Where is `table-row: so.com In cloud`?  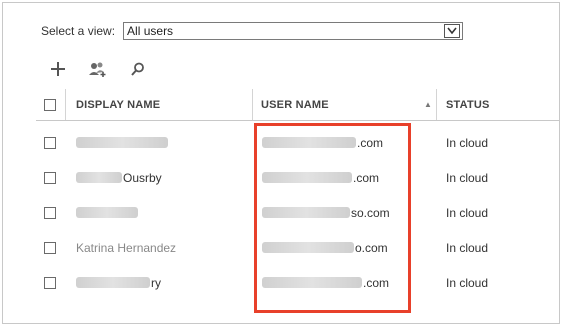
table-row: so.com In cloud is located at coordinates (297, 212).